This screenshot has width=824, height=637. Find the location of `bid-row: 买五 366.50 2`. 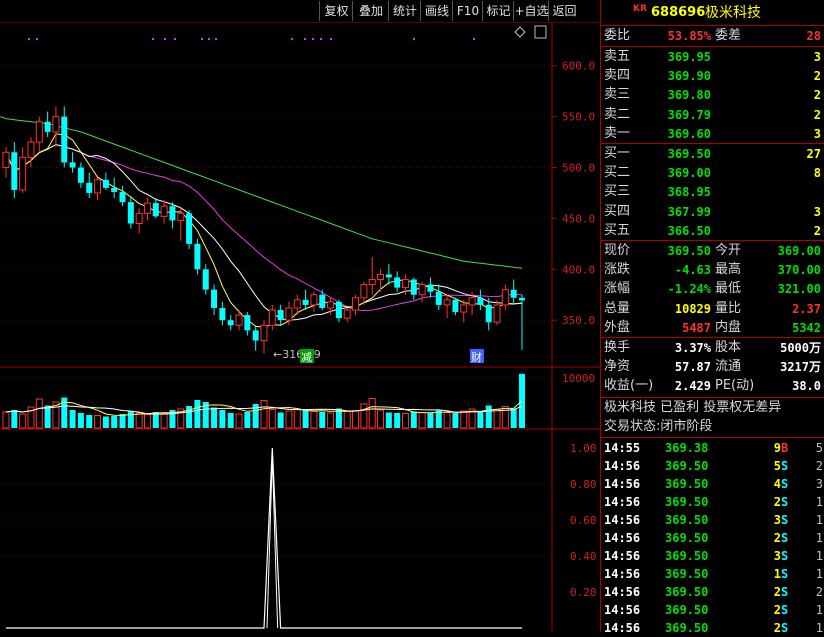

bid-row: 买五 366.50 2 is located at coordinates (712, 231).